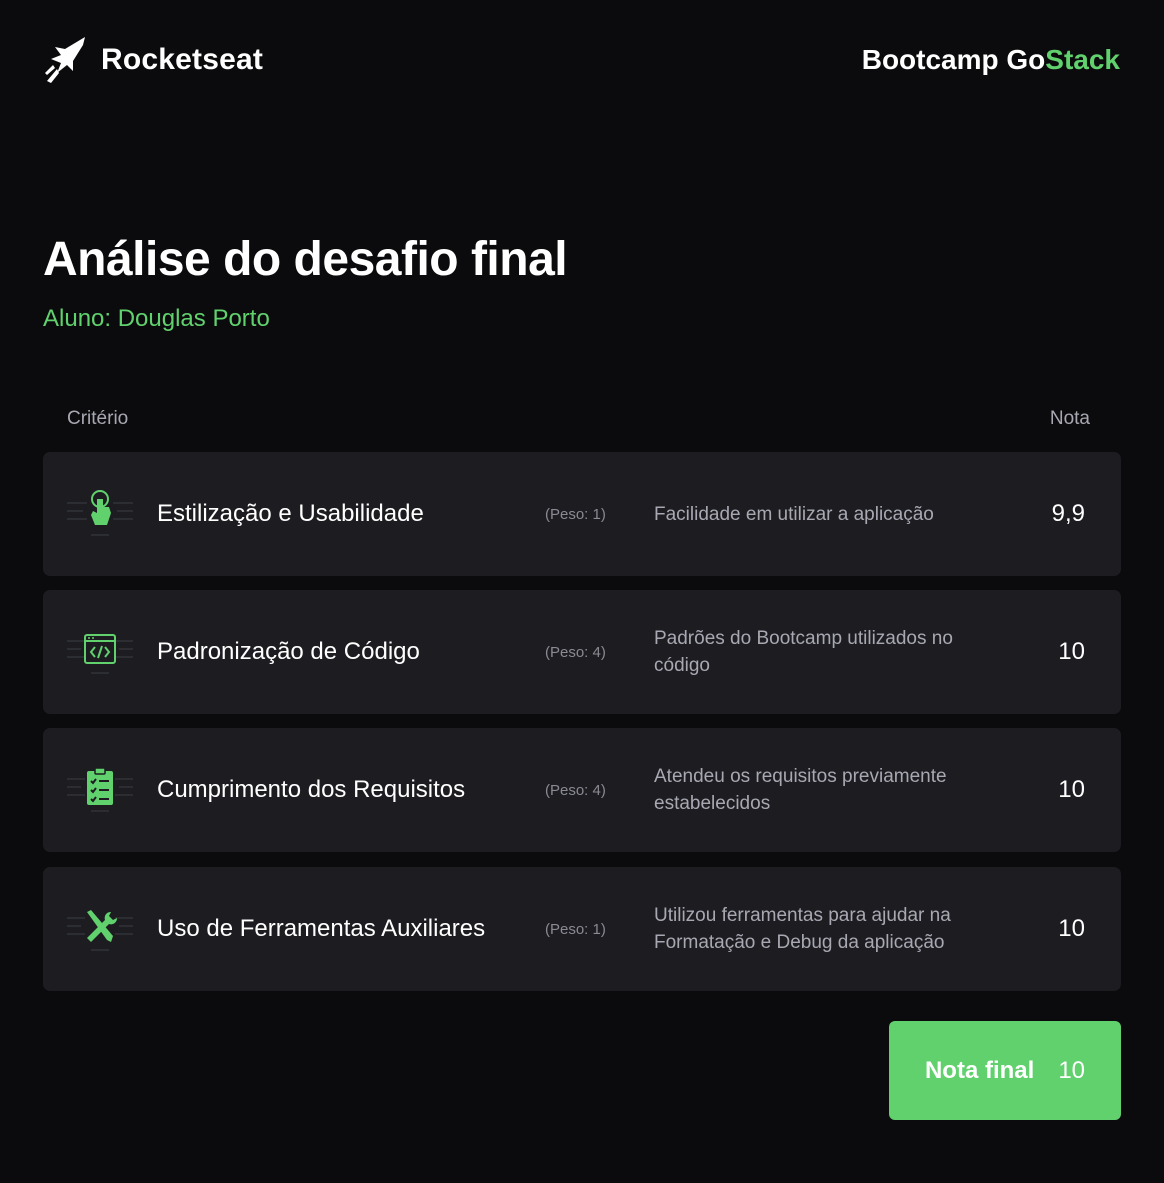 The width and height of the screenshot is (1164, 1183). I want to click on final-grade-label: Nota final, so click(979, 1070).